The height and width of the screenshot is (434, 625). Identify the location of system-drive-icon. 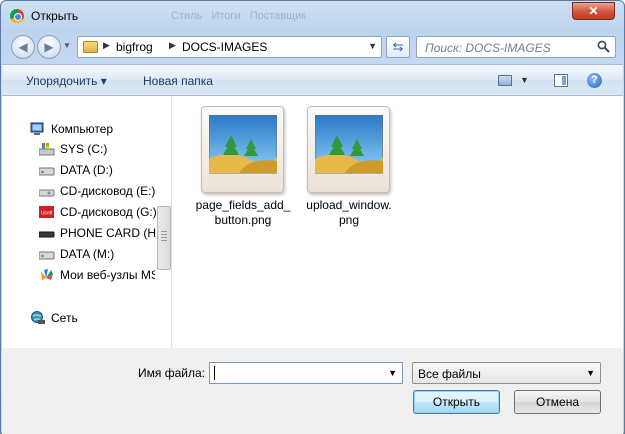
(47, 149).